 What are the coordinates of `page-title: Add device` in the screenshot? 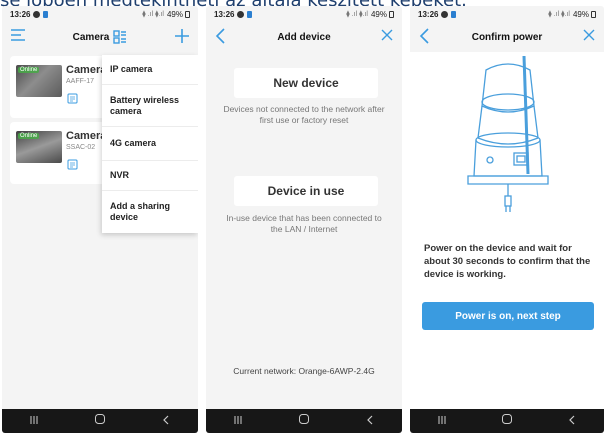 It's located at (304, 37).